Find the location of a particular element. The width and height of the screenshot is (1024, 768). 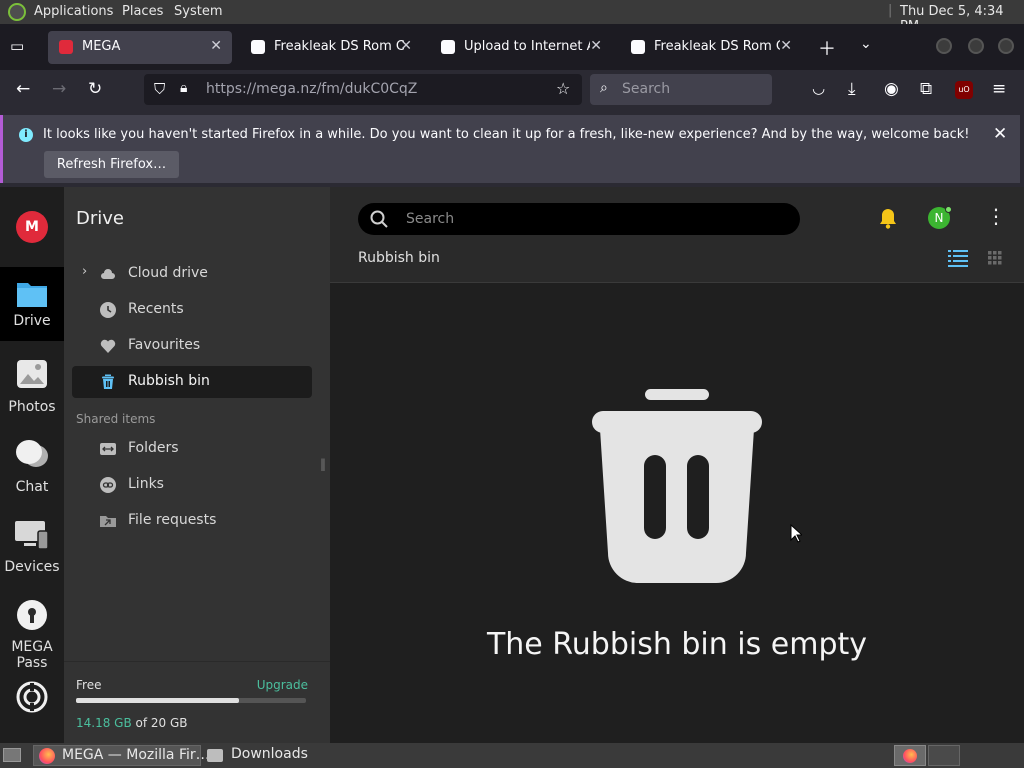

applications-menu: Applications is located at coordinates (73, 11).